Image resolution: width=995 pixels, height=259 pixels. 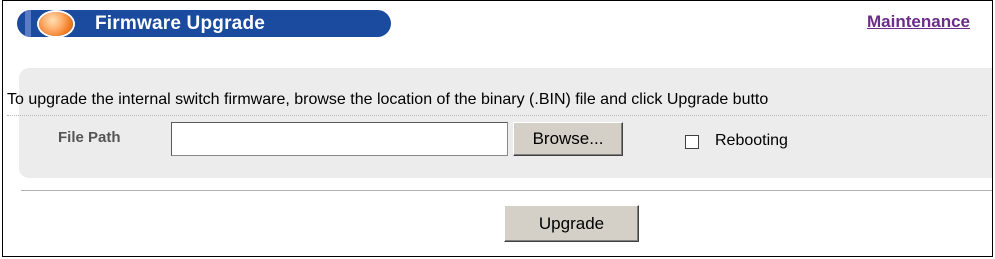 I want to click on file-path-input, so click(x=339, y=139).